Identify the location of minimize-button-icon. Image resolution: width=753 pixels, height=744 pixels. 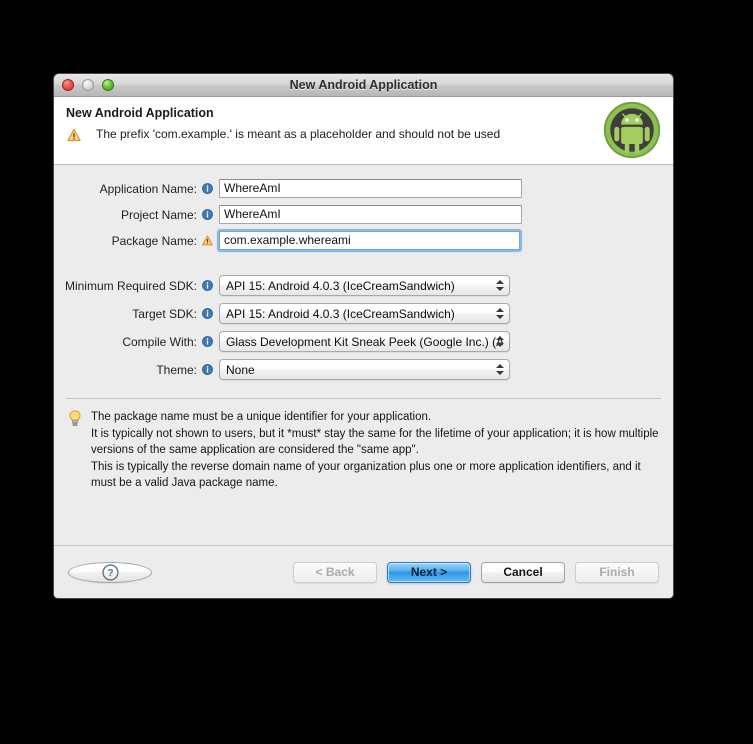
(88, 85).